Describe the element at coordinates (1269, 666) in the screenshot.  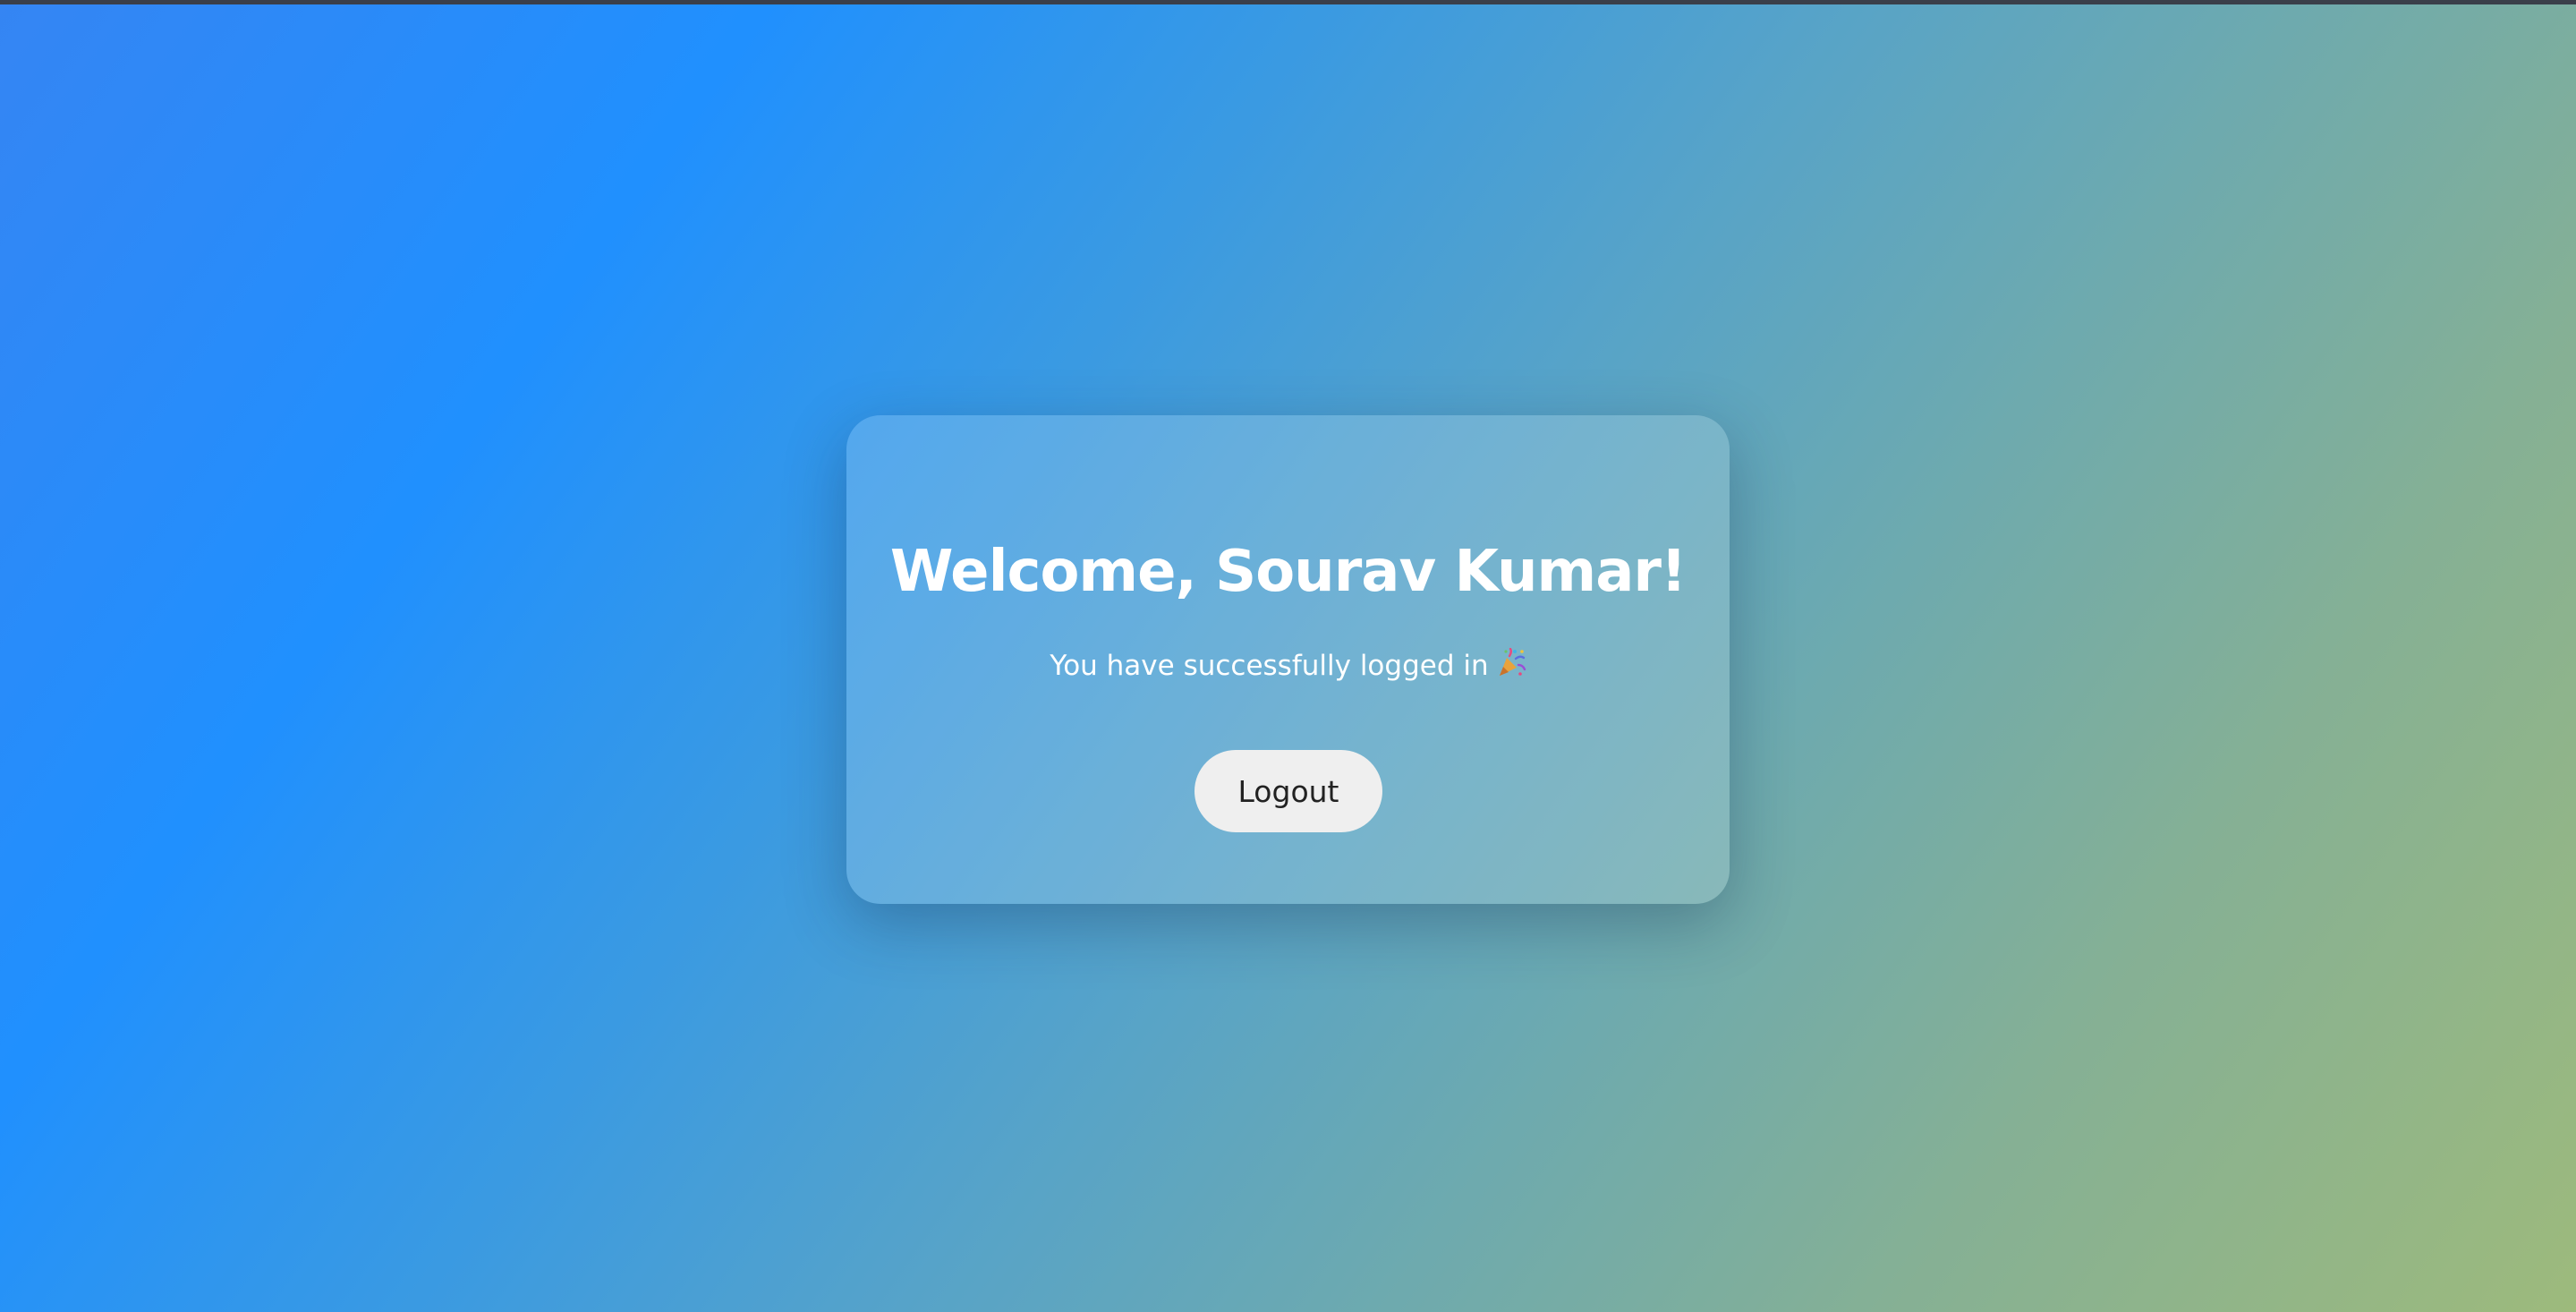
I see `success-message: You have successfully logged in` at that location.